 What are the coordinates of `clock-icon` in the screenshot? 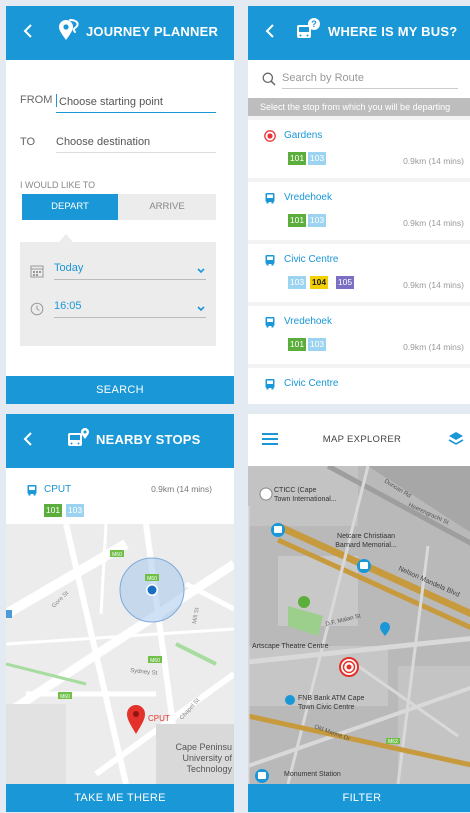 It's located at (37, 309).